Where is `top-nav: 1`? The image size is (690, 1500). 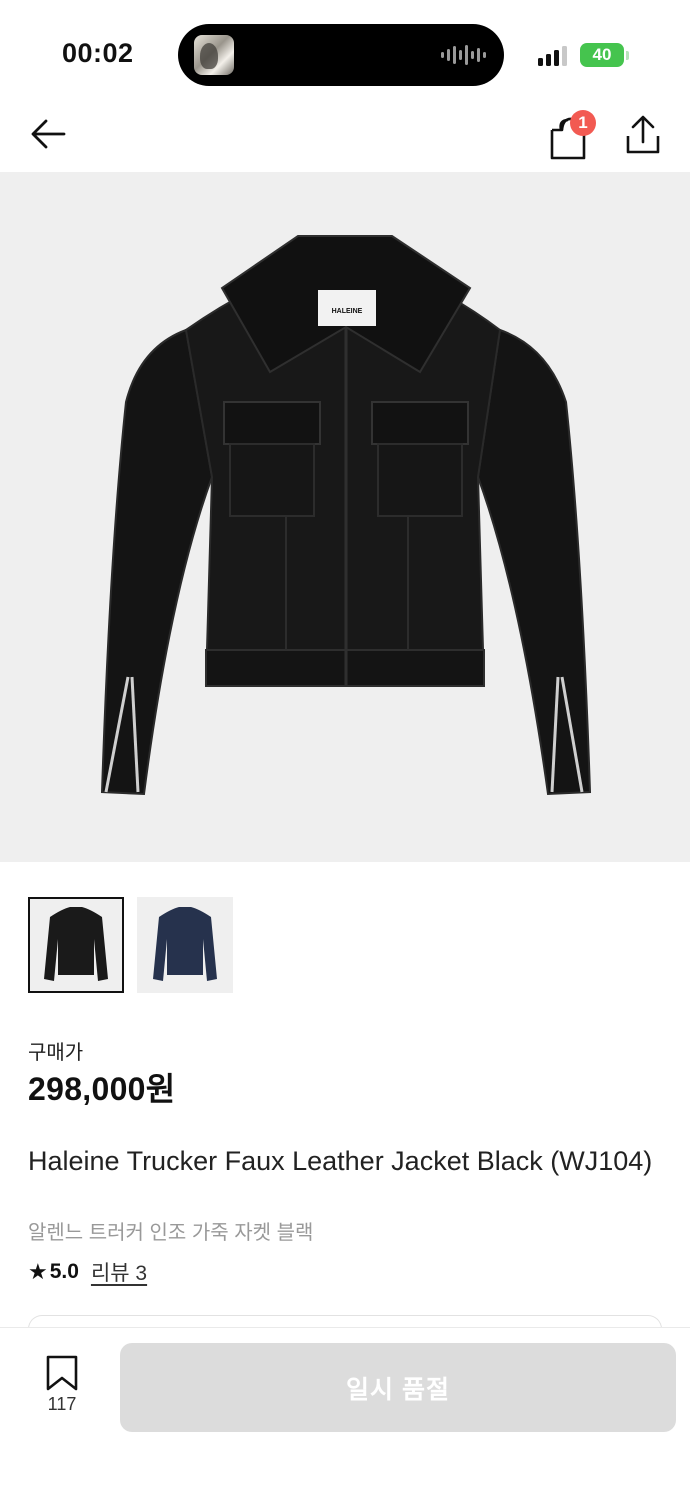 top-nav: 1 is located at coordinates (345, 136).